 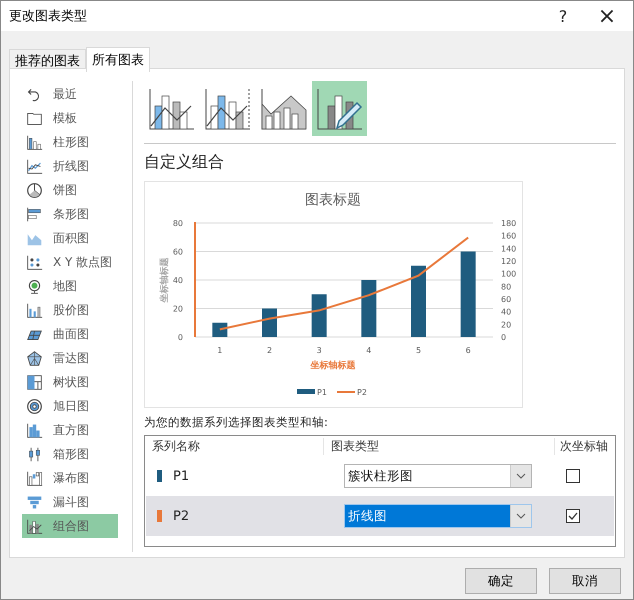 What do you see at coordinates (48, 16) in the screenshot?
I see `window-title: 更改图表类型` at bounding box center [48, 16].